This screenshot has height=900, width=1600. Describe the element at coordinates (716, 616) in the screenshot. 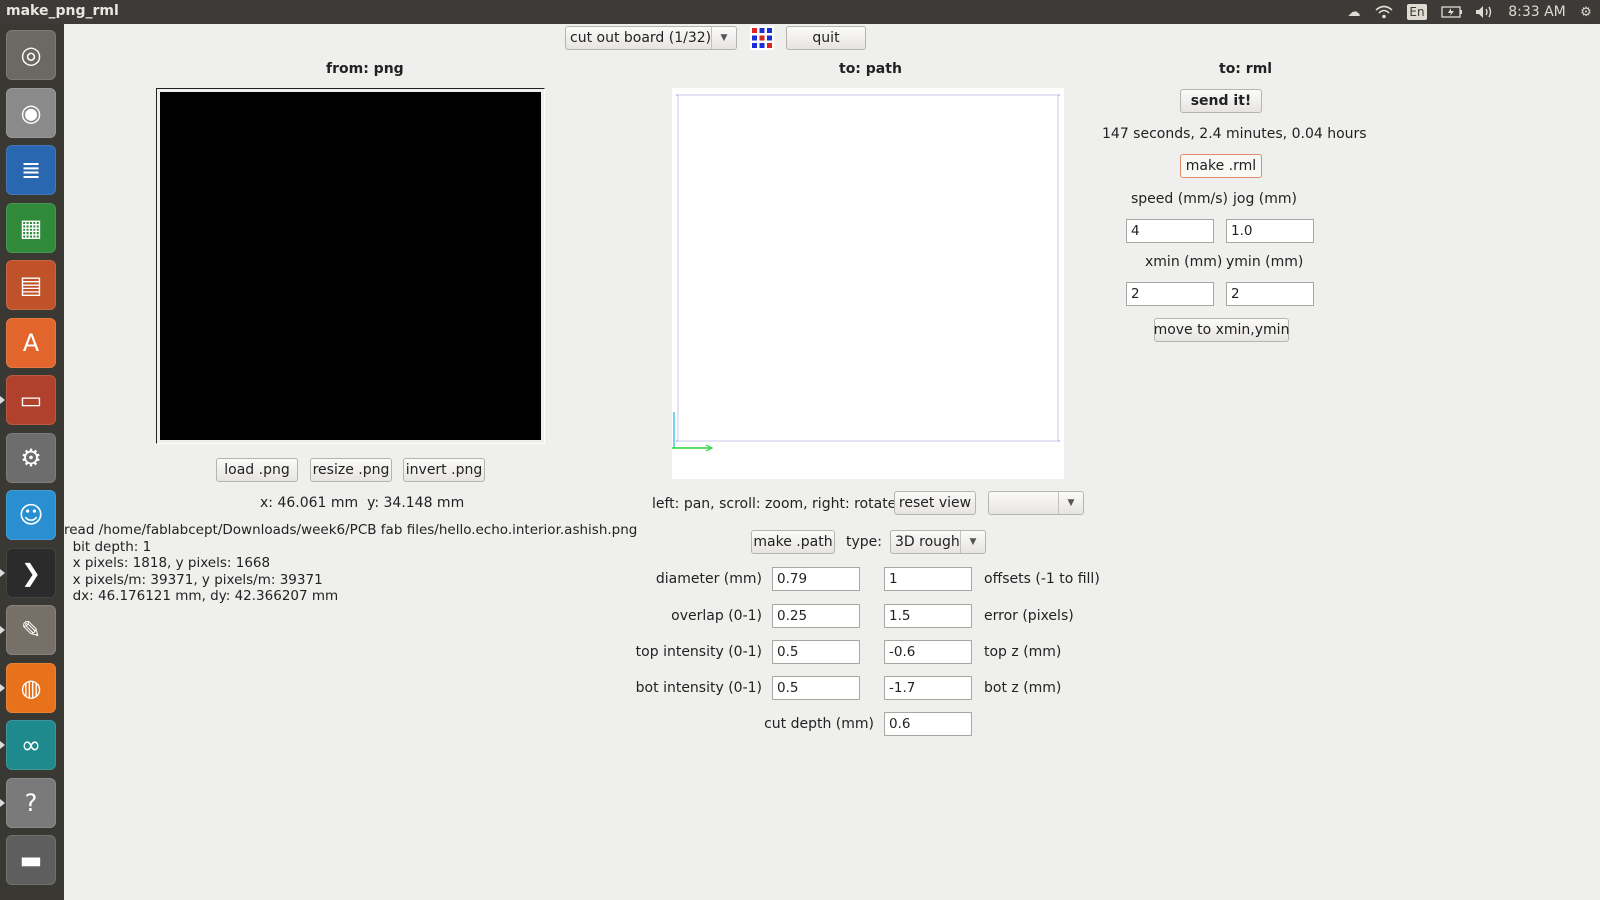

I see `overlap-label: overlap (0-1)` at that location.